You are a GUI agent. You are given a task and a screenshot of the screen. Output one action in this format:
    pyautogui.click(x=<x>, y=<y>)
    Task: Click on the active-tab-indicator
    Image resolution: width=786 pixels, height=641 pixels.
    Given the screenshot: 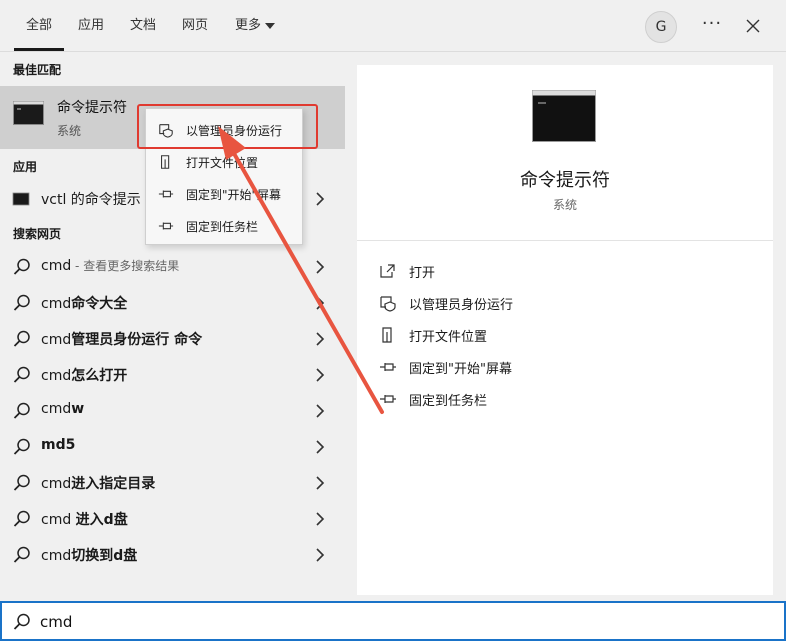 What is the action you would take?
    pyautogui.click(x=39, y=49)
    